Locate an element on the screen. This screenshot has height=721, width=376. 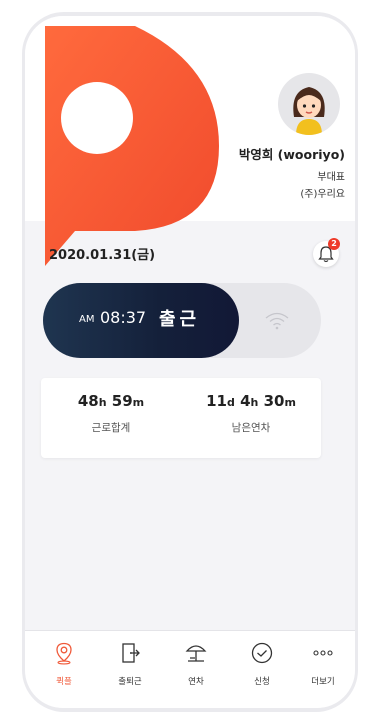
tab-leave: 연차 is located at coordinates (196, 664).